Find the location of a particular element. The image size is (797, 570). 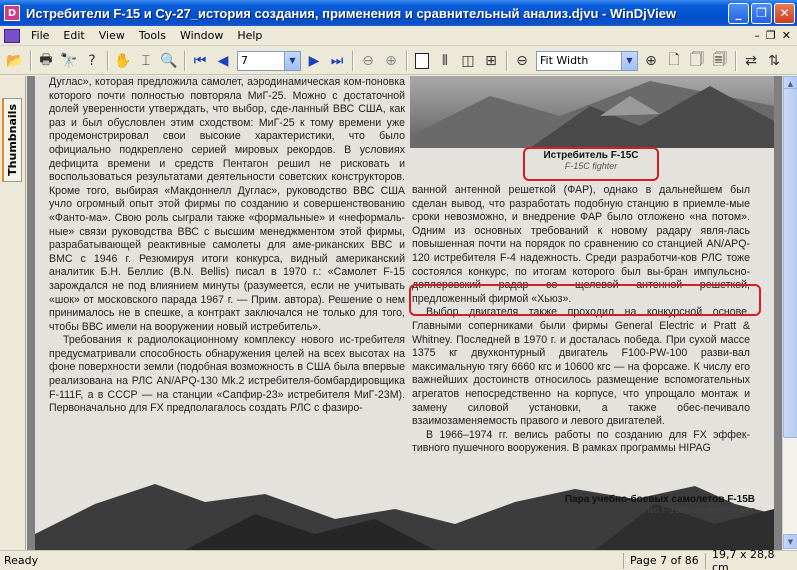

status-page-size: 19,7 x 28,8 cm is located at coordinates (751, 559).